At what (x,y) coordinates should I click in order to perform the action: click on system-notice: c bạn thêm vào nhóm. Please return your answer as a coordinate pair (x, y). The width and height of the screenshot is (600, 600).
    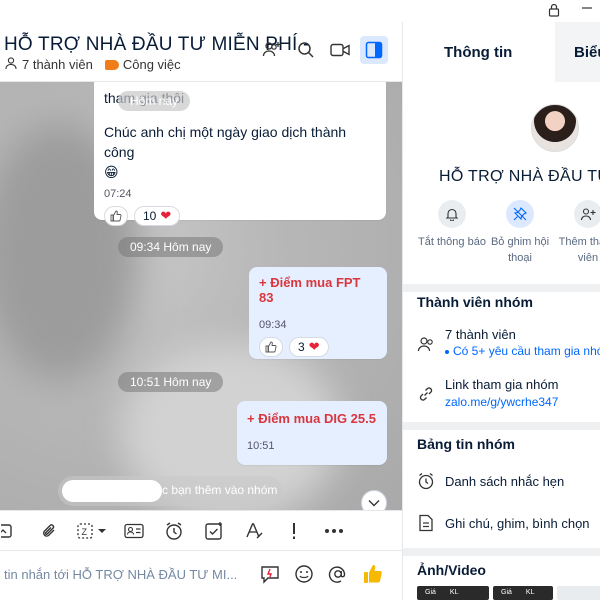
    Looking at the image, I should click on (170, 491).